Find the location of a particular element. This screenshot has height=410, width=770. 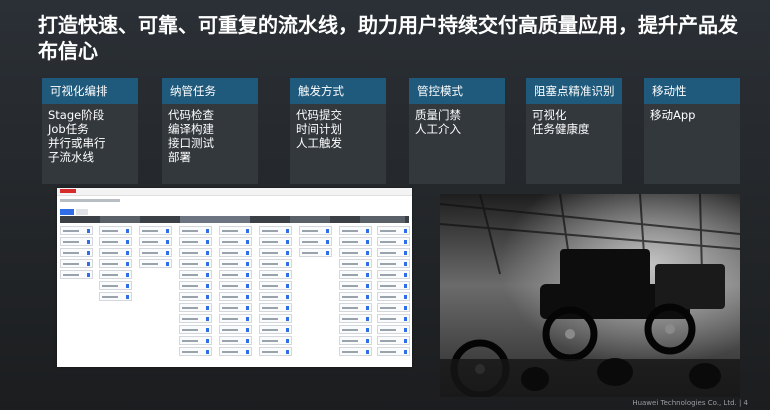

card-header: 阻塞点精准识别 is located at coordinates (574, 91).